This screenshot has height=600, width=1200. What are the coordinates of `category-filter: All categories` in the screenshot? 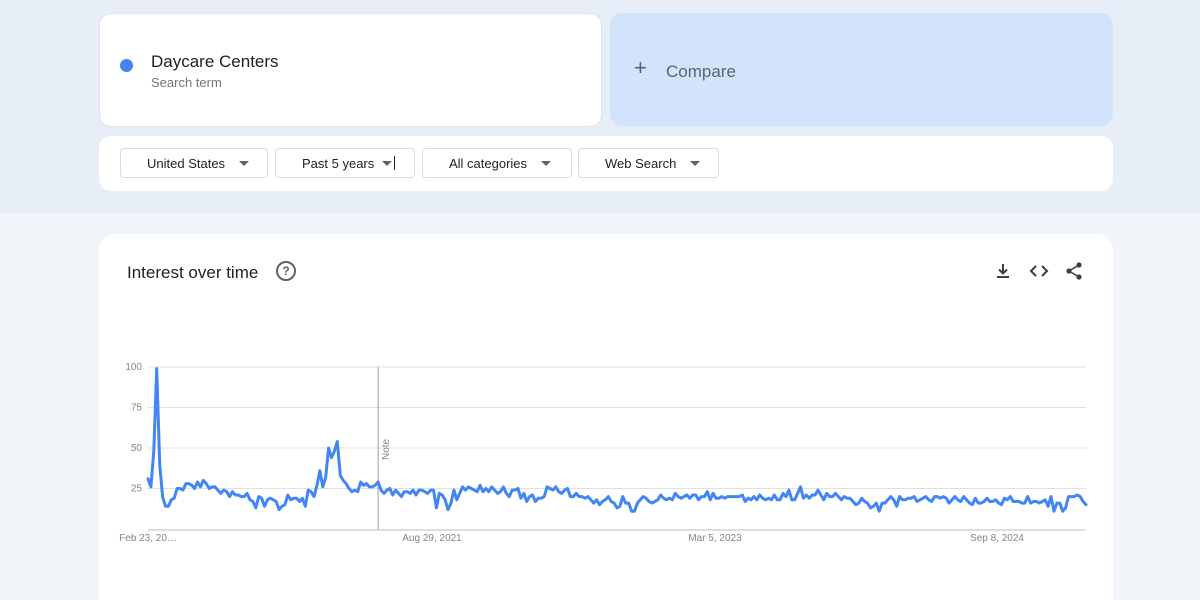 It's located at (497, 163).